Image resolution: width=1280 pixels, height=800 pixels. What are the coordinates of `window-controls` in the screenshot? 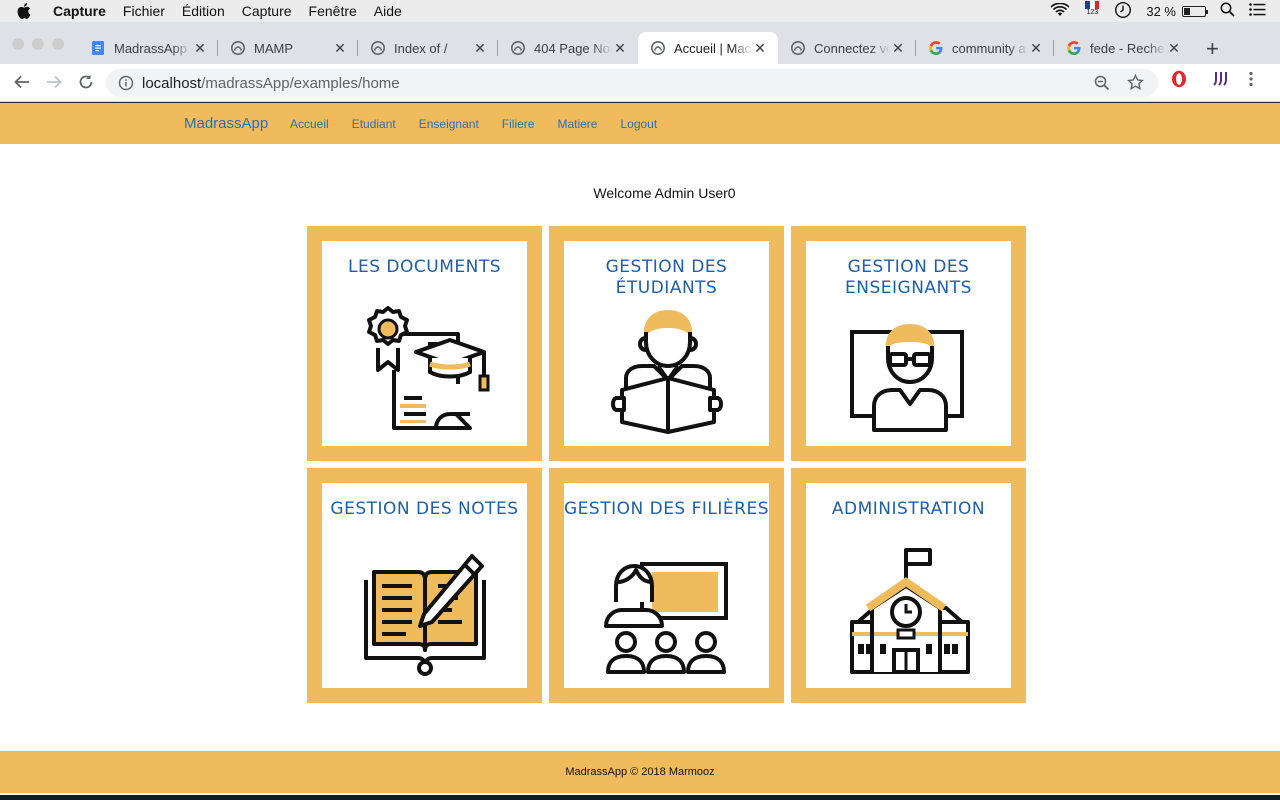 It's located at (42, 44).